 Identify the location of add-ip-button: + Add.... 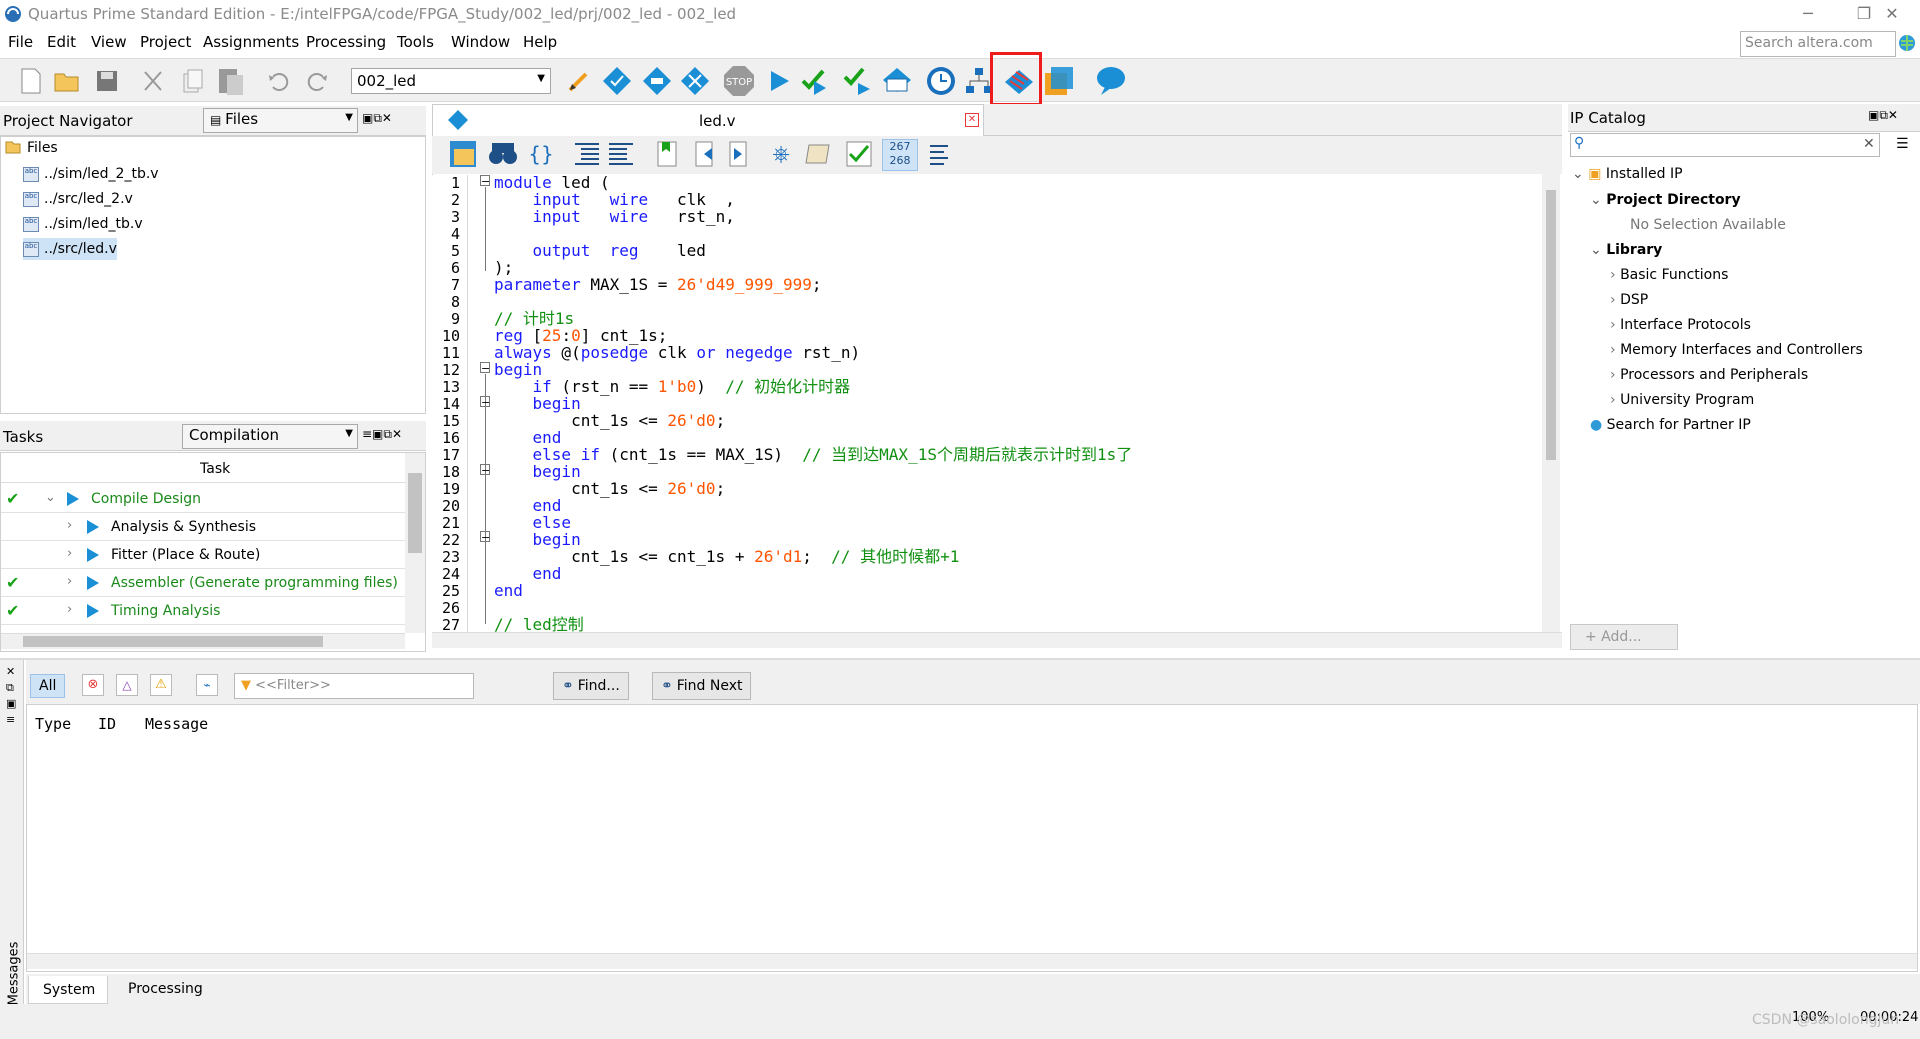
(1624, 637).